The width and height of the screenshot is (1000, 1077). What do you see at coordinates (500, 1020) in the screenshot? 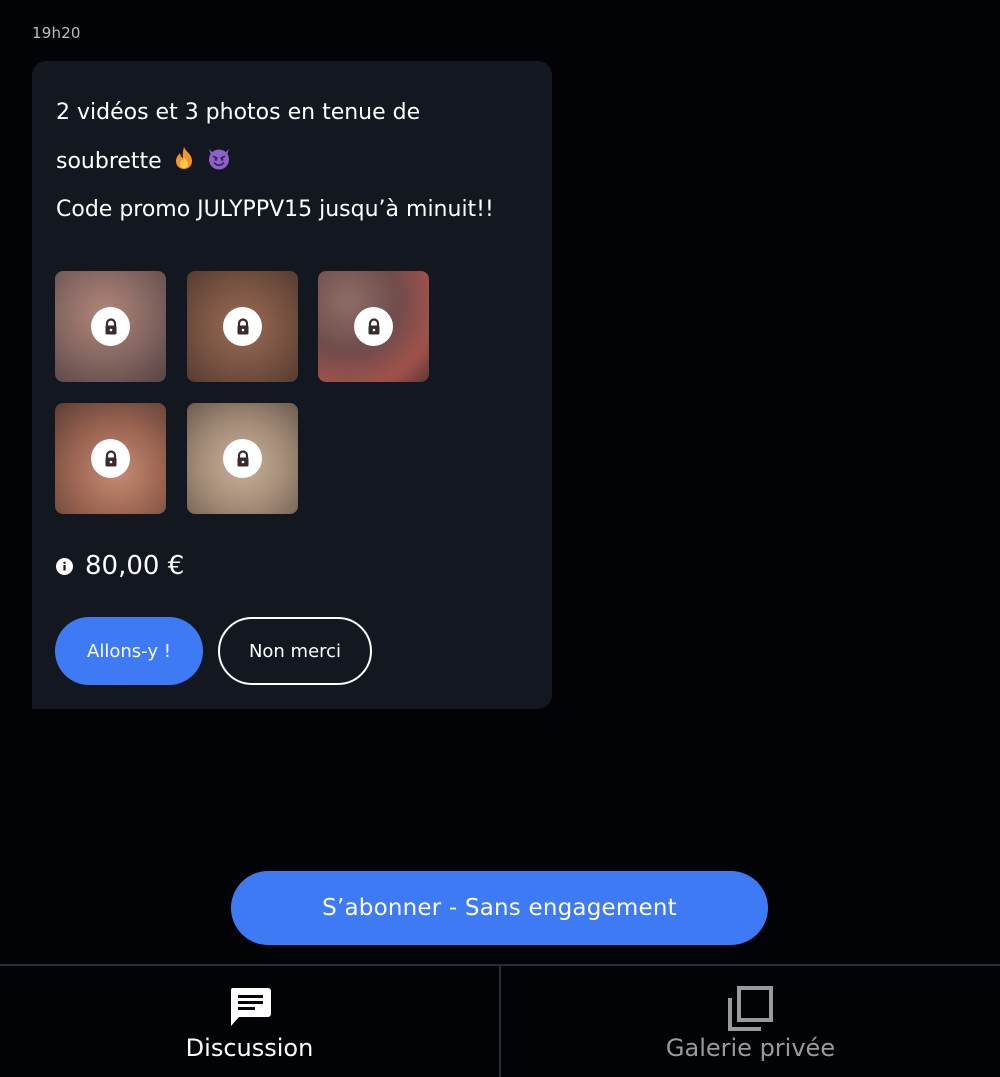
I see `bottom-tab-bar: Discussion Galerie privée` at bounding box center [500, 1020].